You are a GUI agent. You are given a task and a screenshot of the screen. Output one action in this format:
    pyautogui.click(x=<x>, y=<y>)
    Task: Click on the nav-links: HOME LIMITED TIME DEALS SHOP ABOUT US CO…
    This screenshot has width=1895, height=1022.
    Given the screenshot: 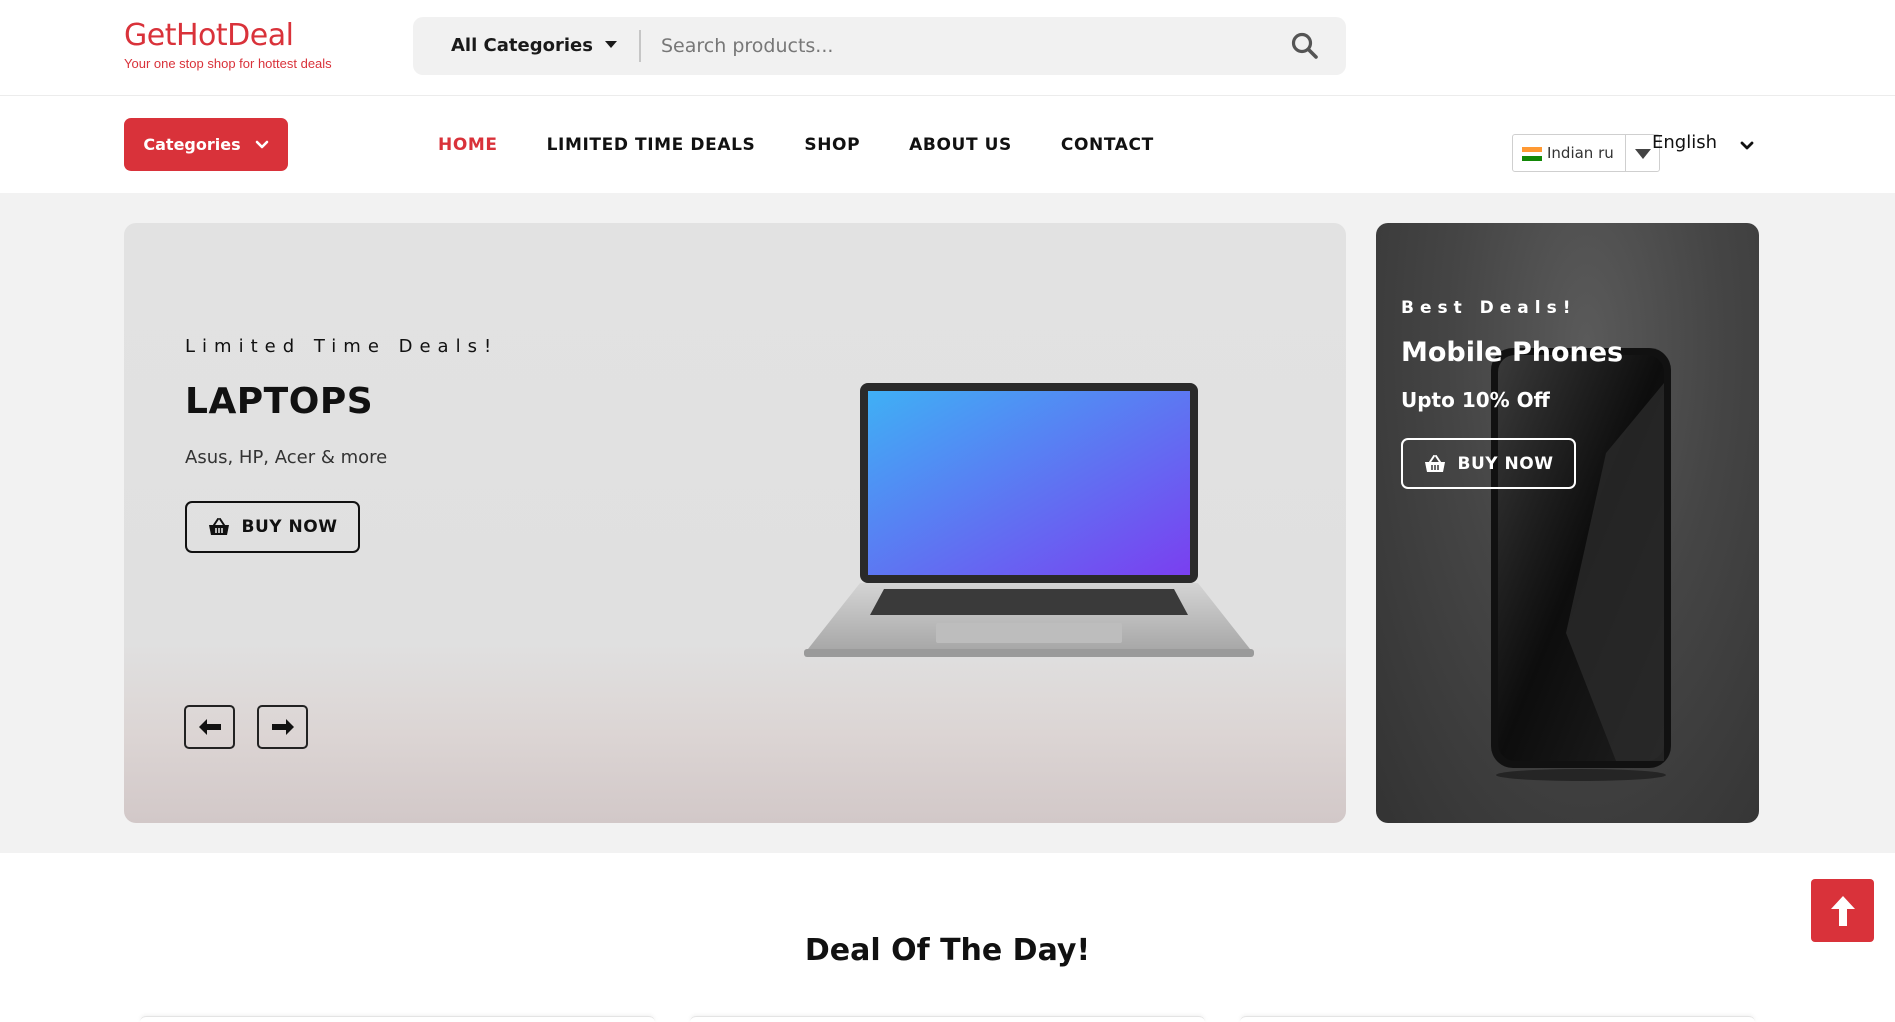 What is the action you would take?
    pyautogui.click(x=820, y=144)
    